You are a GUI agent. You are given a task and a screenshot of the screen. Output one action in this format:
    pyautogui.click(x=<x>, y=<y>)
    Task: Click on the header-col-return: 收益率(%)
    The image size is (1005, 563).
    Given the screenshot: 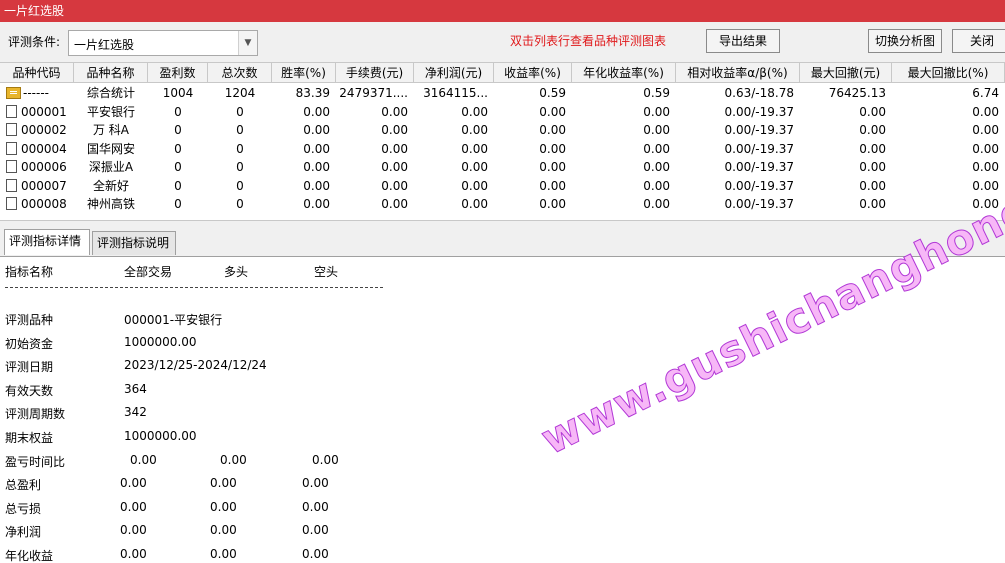 What is the action you would take?
    pyautogui.click(x=533, y=73)
    